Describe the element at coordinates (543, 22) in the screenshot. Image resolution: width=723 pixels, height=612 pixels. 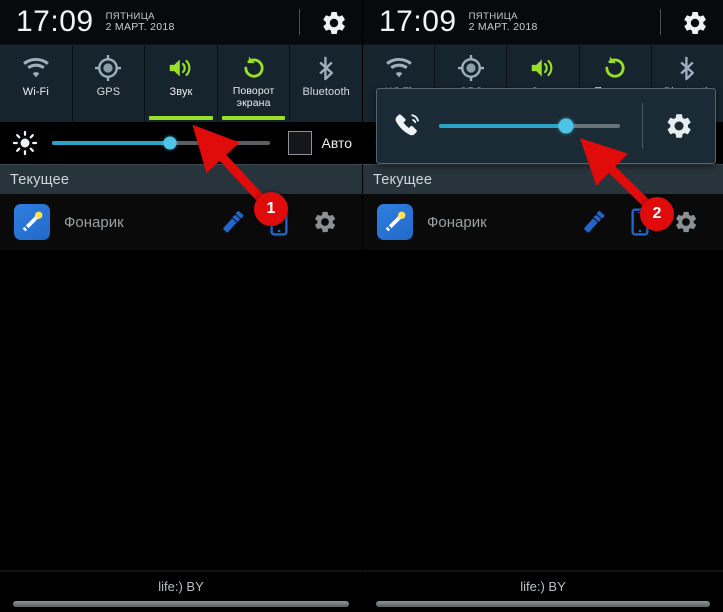
I see `status-bar-right: 17:09 ПЯТНИЦА 2 МАРТ. 2018` at that location.